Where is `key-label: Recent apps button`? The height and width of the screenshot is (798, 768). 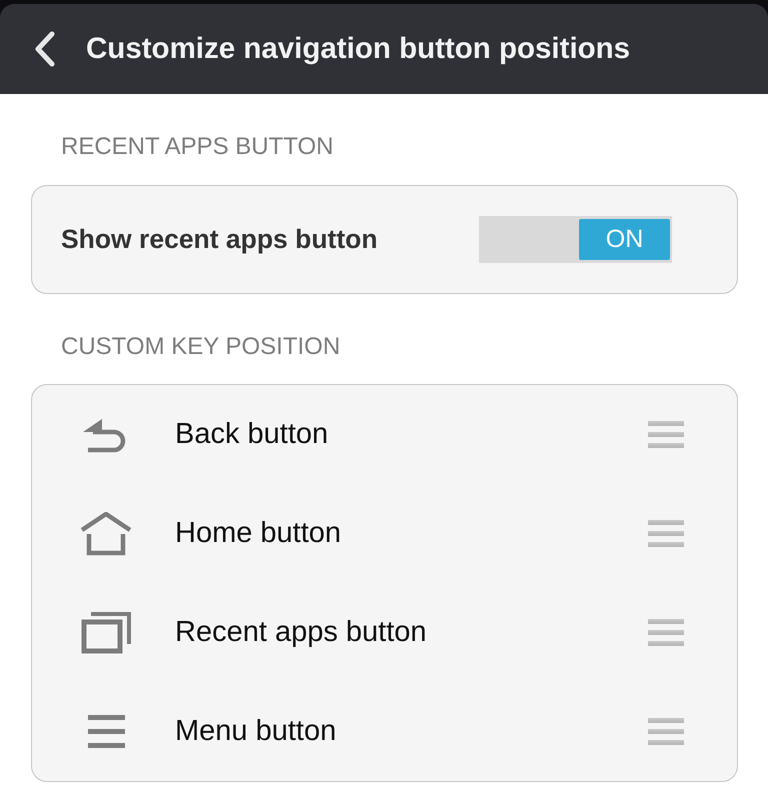
key-label: Recent apps button is located at coordinates (301, 632).